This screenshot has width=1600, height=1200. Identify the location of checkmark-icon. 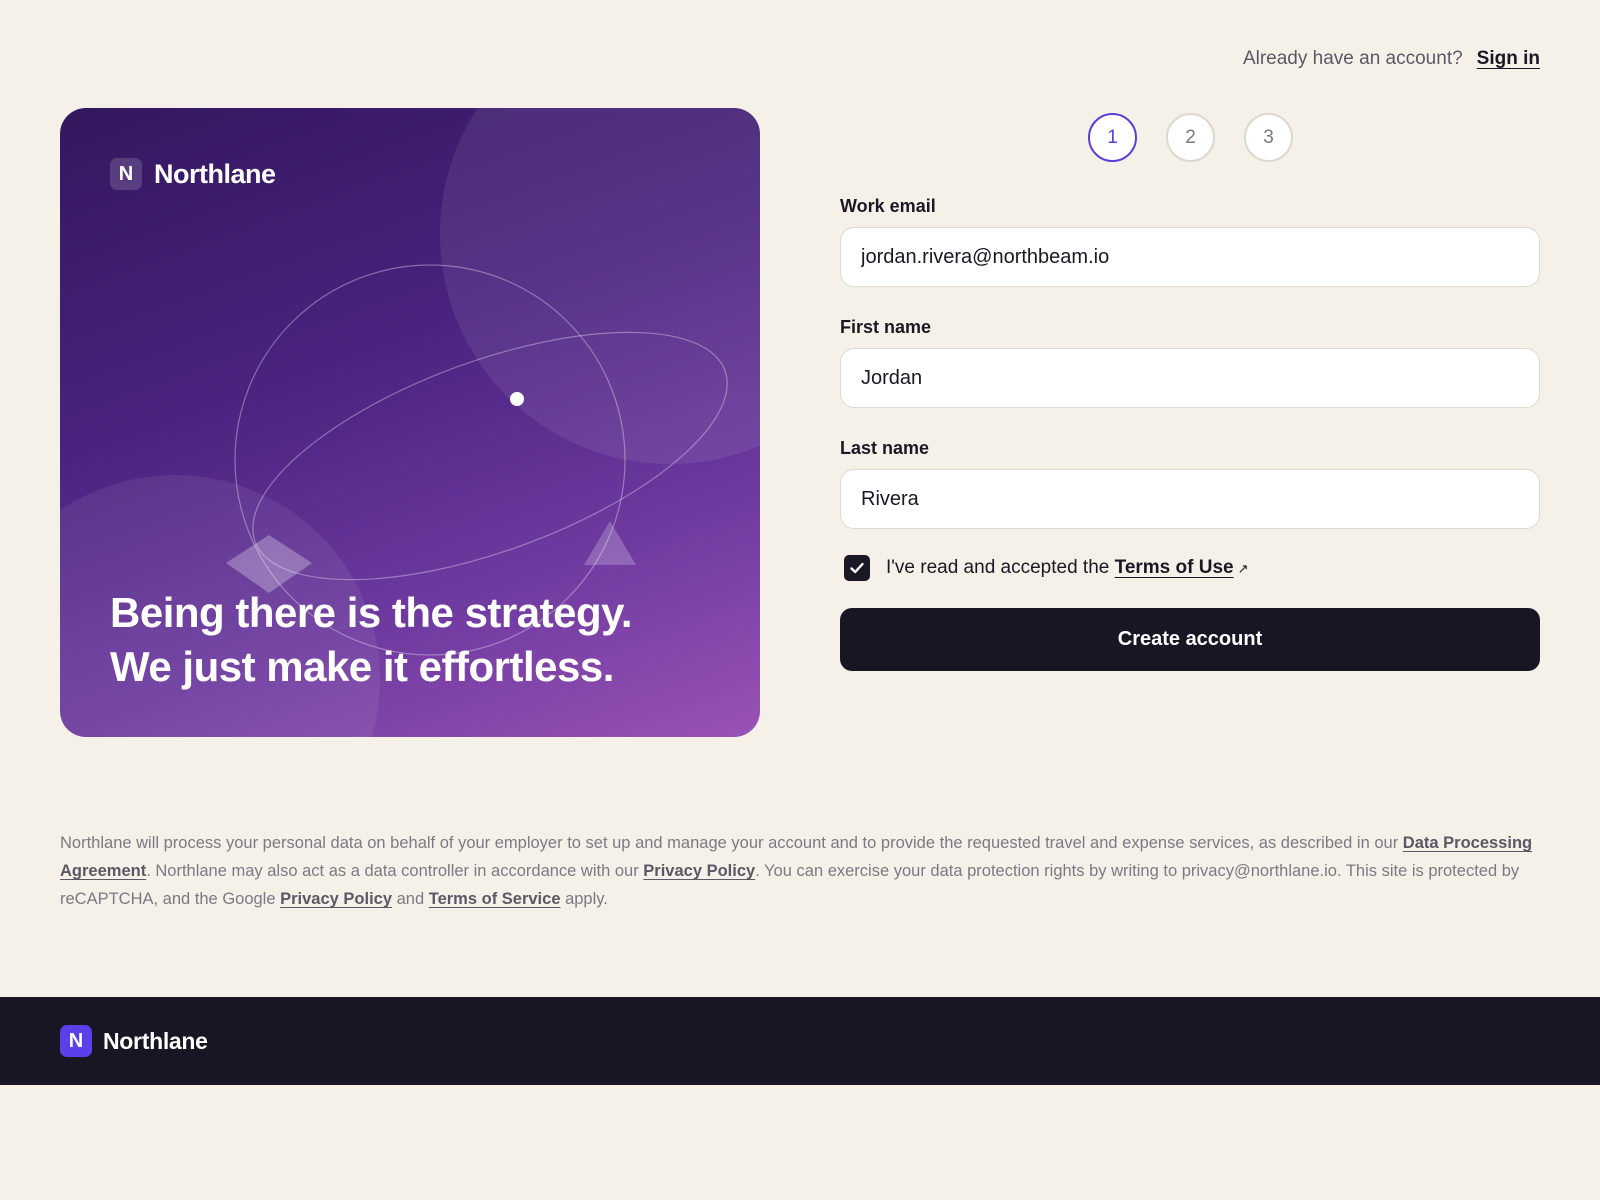
(857, 568).